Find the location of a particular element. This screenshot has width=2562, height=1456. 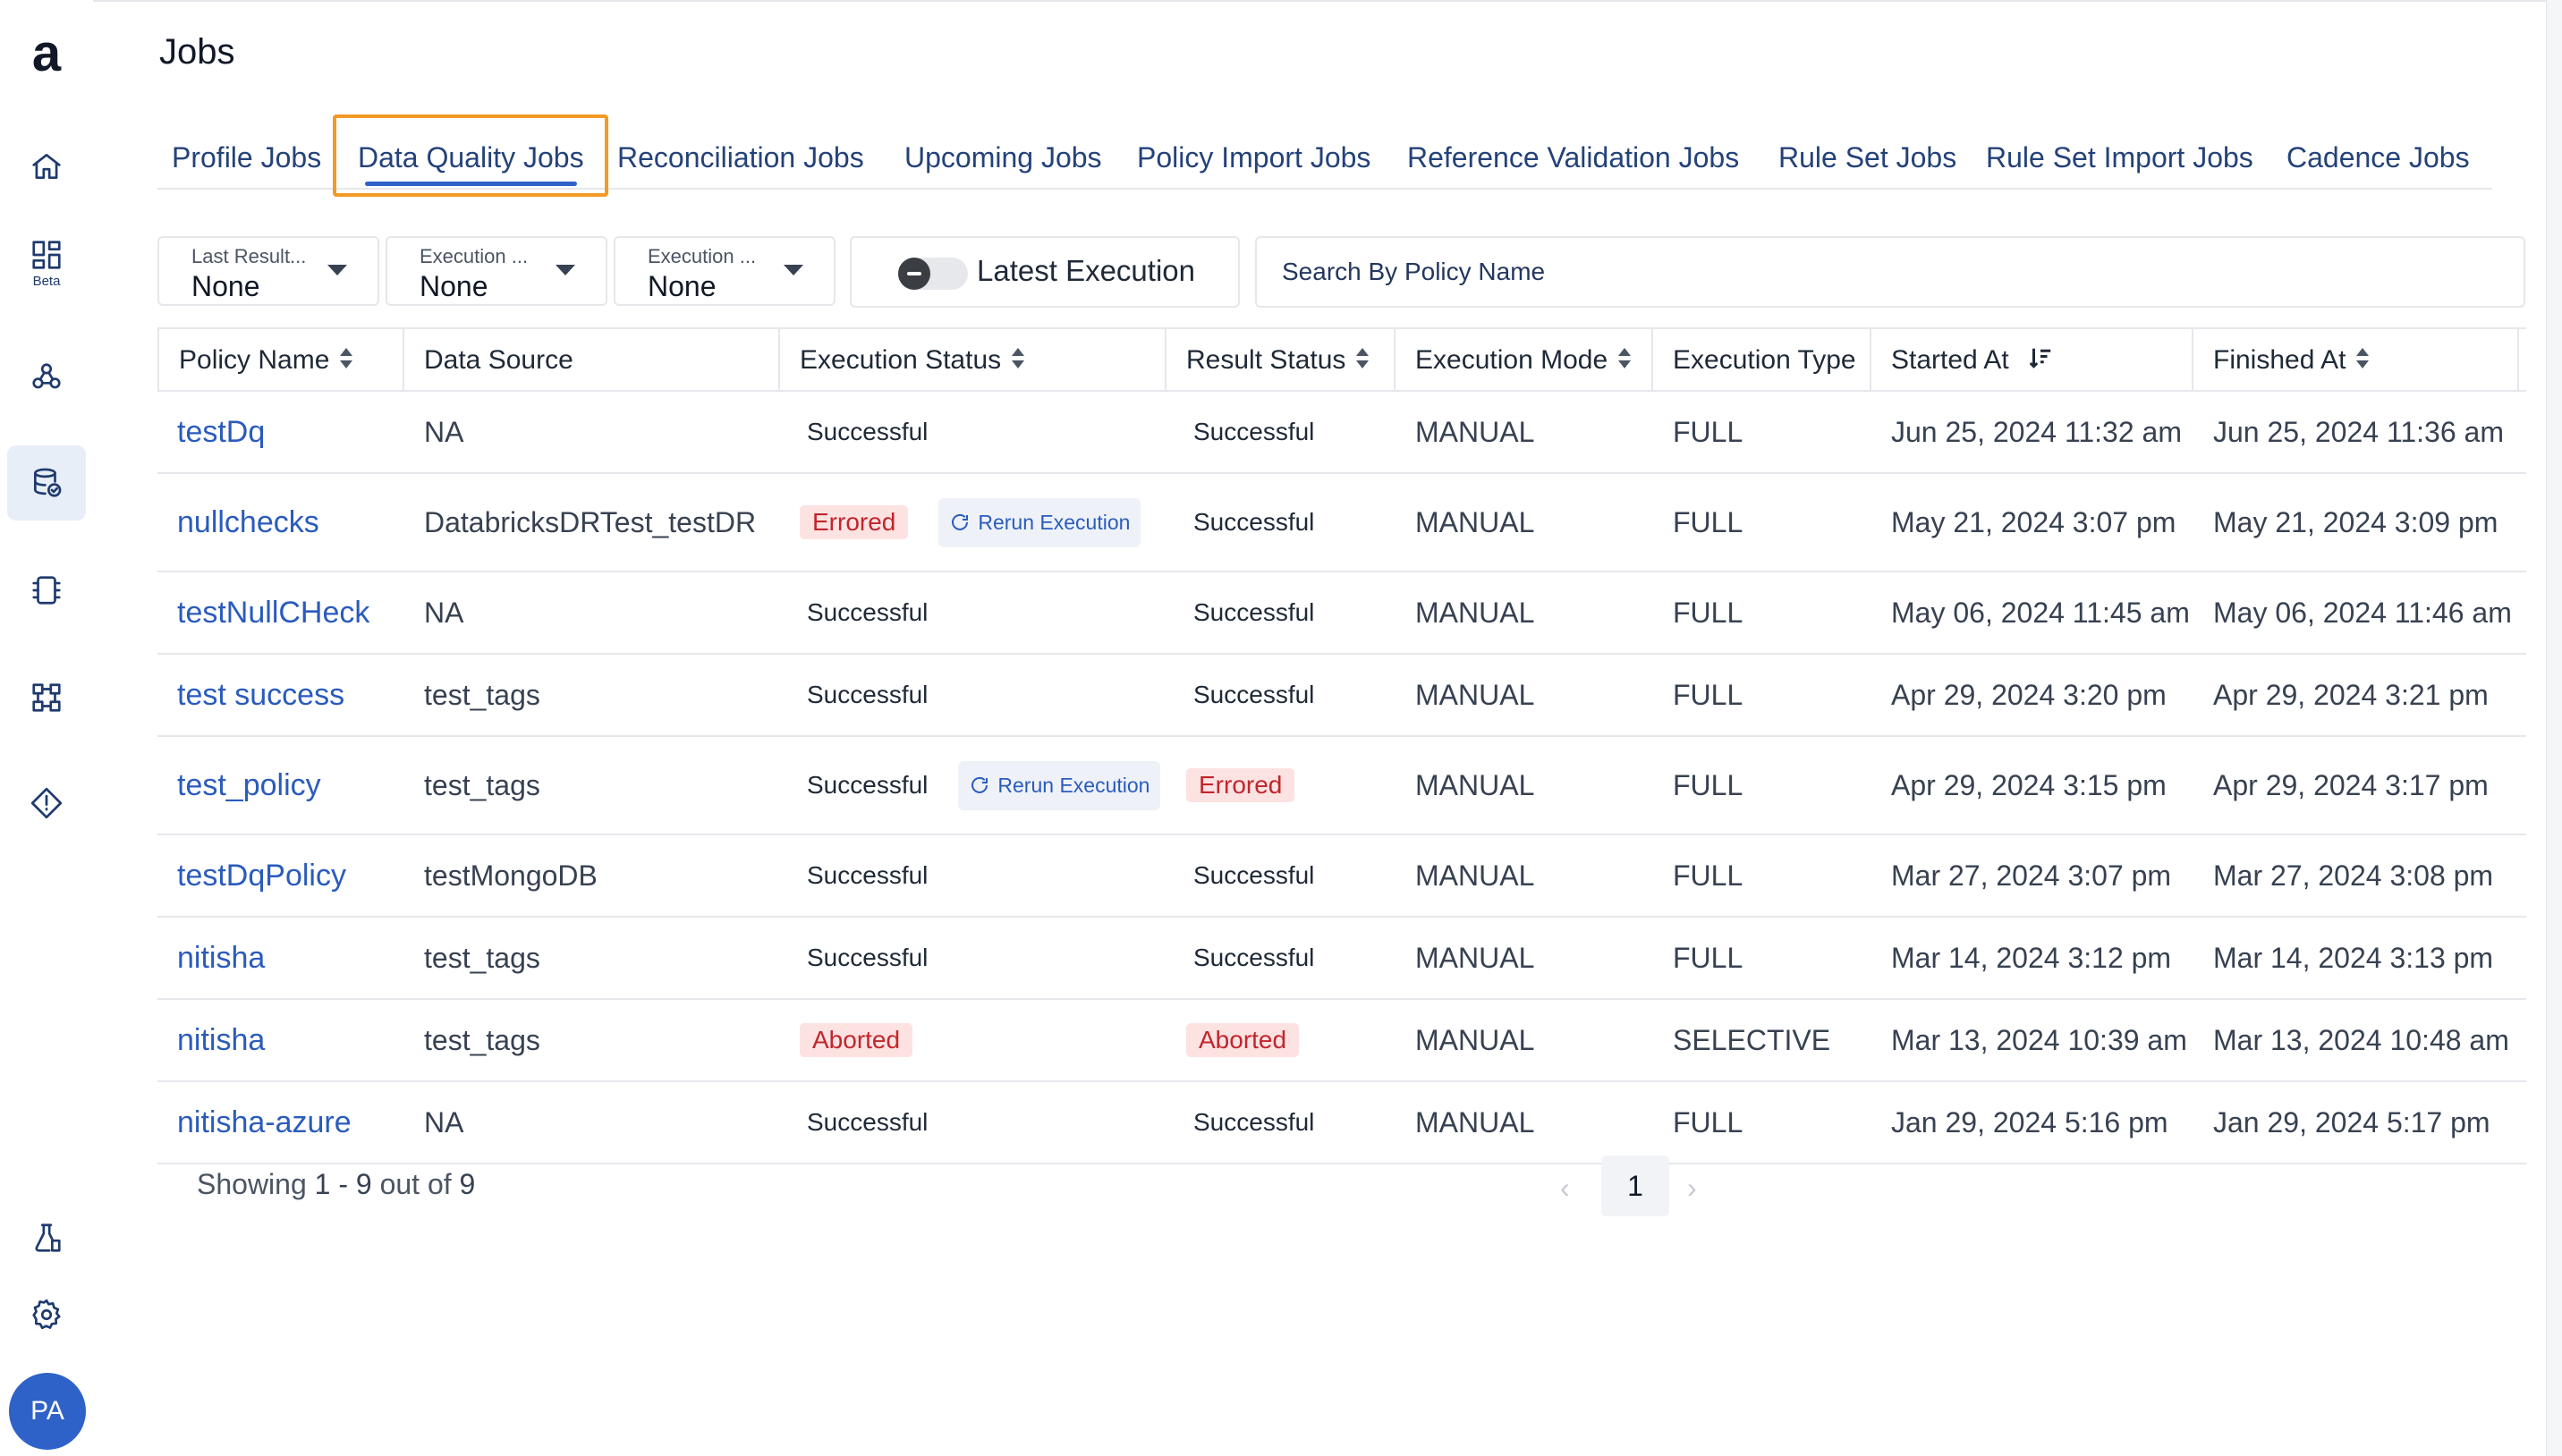

finished-at-cell: Mar 27, 2024 3:08 pm is located at coordinates (2353, 875).